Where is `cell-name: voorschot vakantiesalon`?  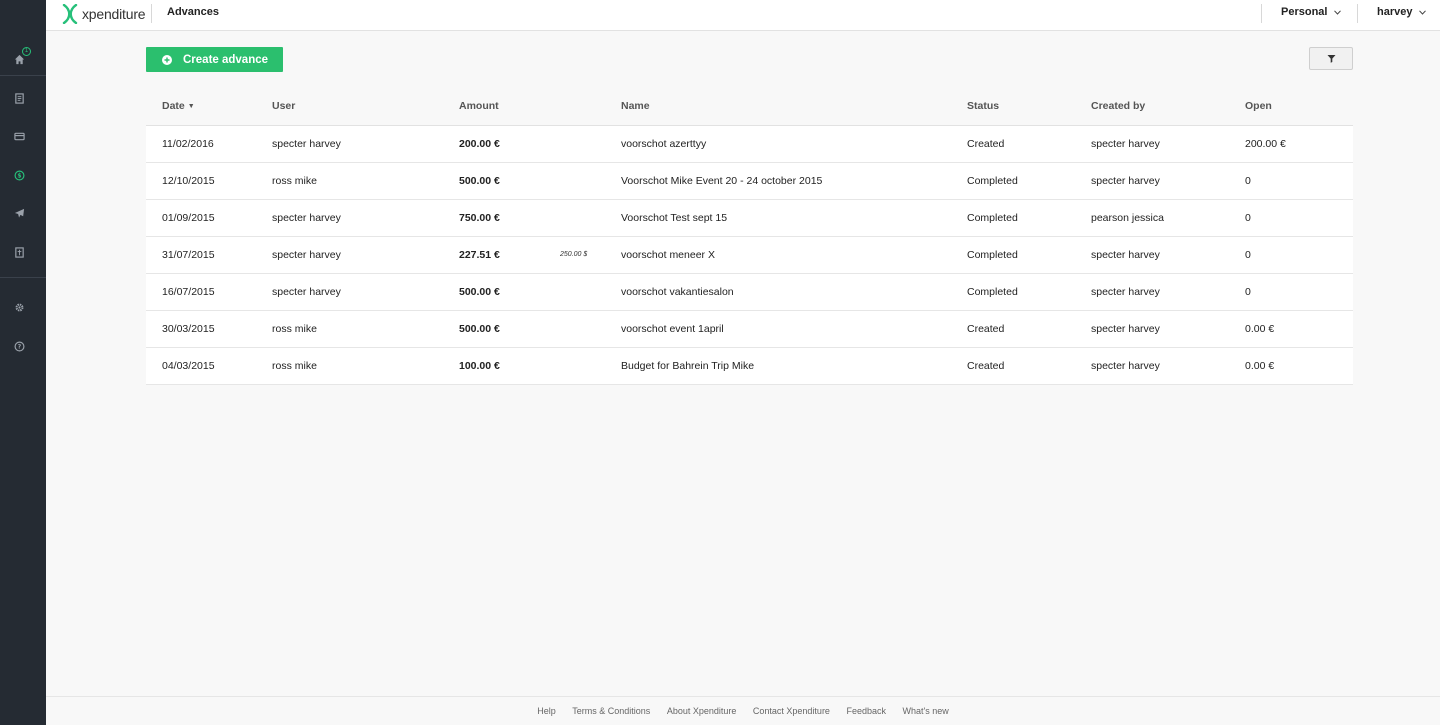 cell-name: voorschot vakantiesalon is located at coordinates (794, 292).